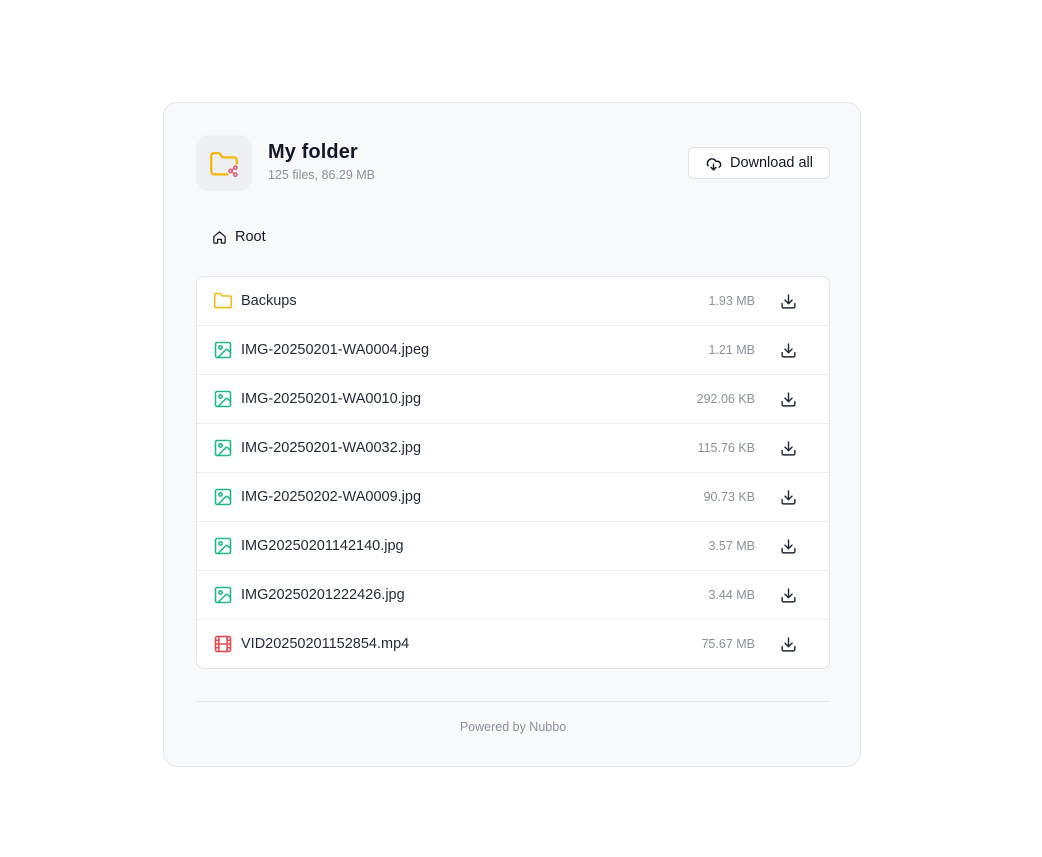  I want to click on file-name: IMG20250201222426.jpg, so click(323, 595).